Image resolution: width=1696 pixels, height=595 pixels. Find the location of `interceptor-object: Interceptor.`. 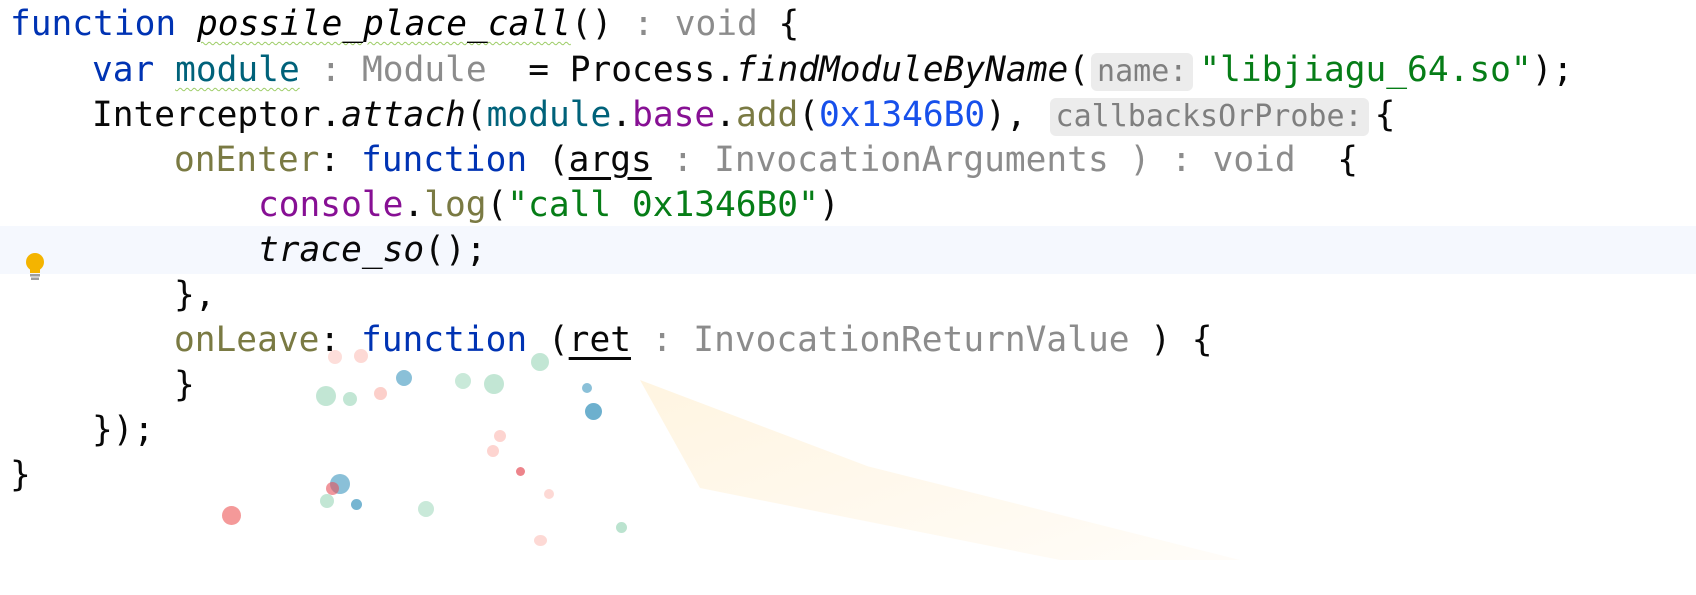

interceptor-object: Interceptor. is located at coordinates (217, 115).